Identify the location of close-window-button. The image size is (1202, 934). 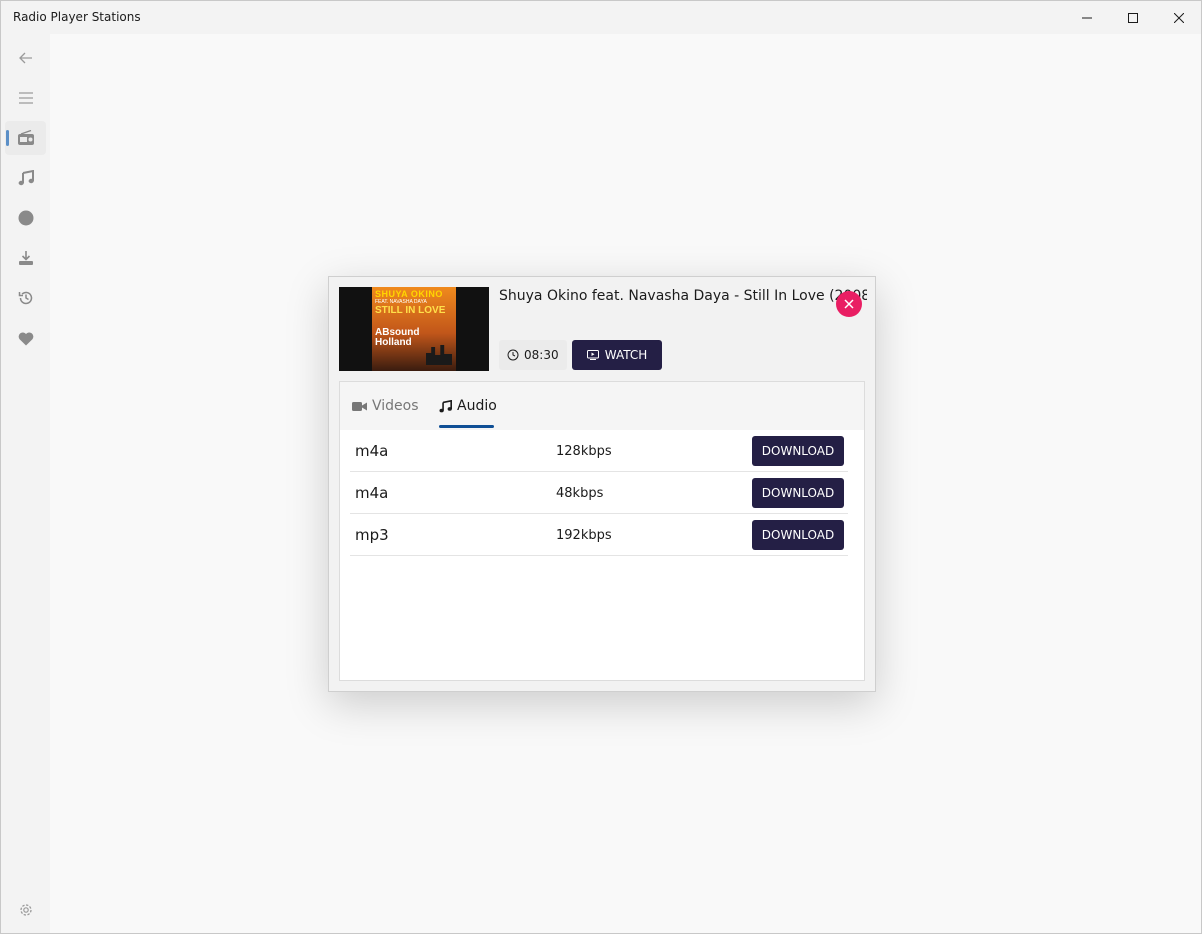
(1179, 17).